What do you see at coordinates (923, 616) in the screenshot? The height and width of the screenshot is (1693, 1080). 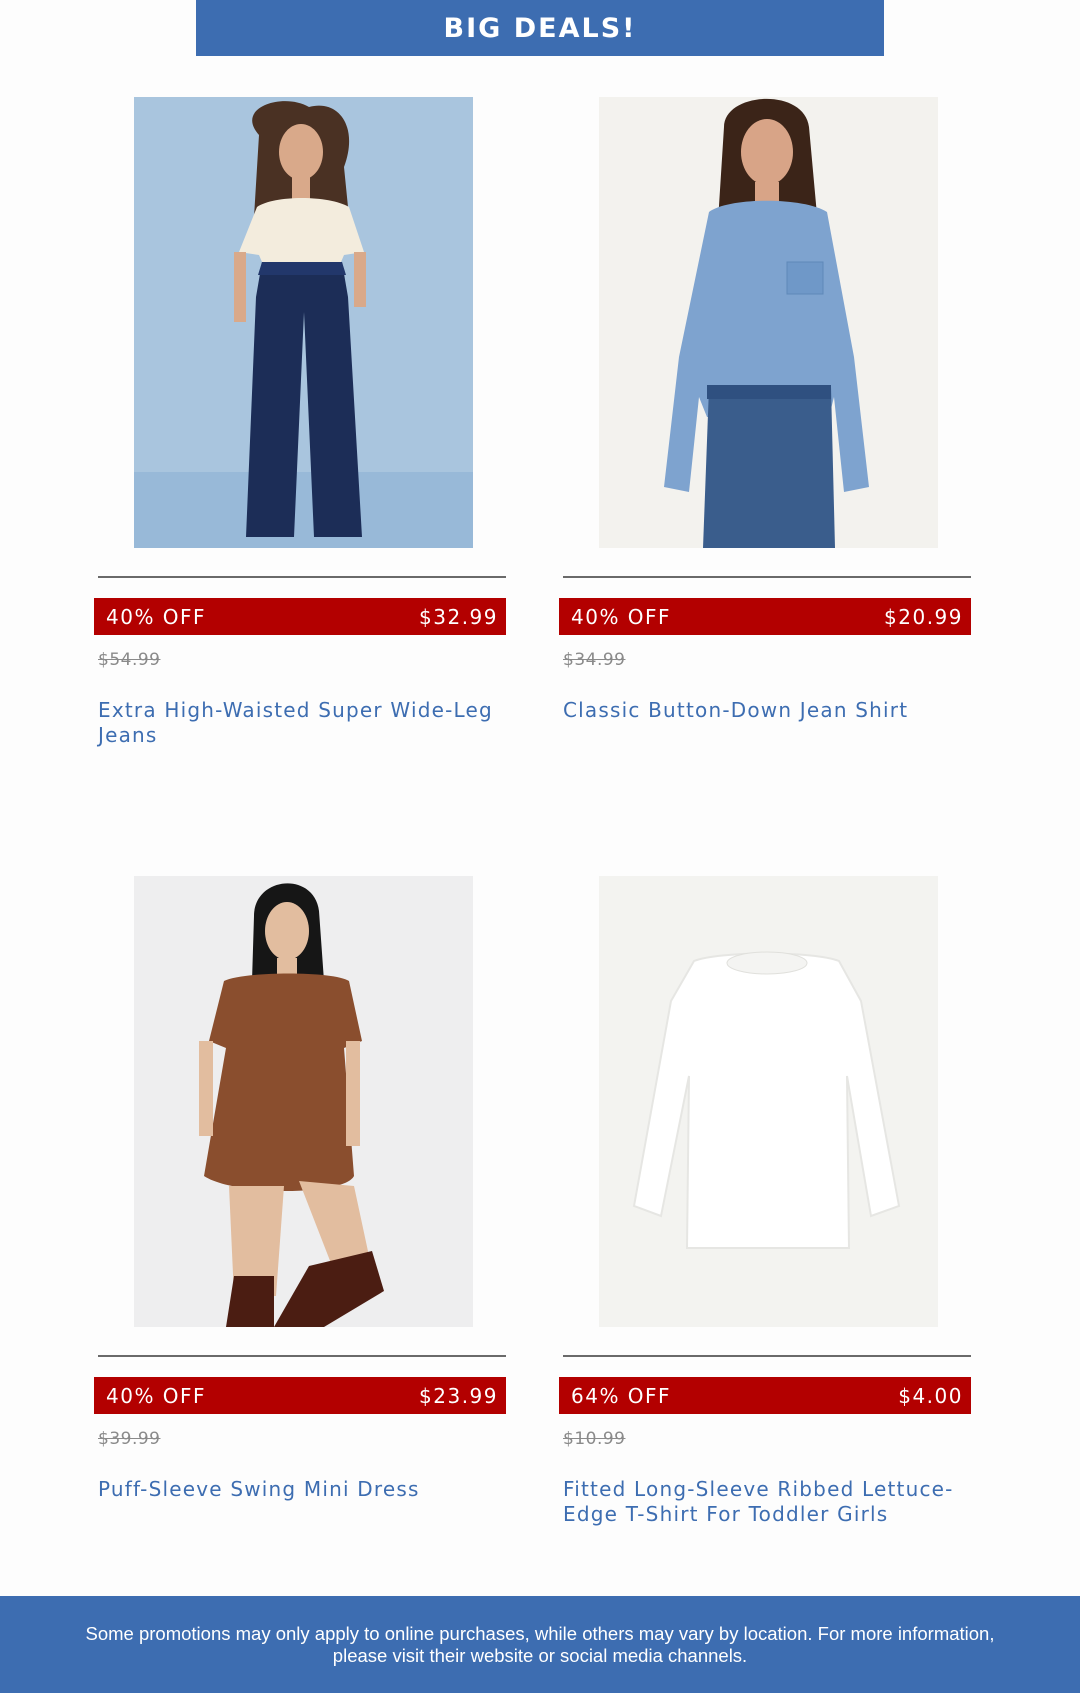 I see `sale-price: $20.99` at bounding box center [923, 616].